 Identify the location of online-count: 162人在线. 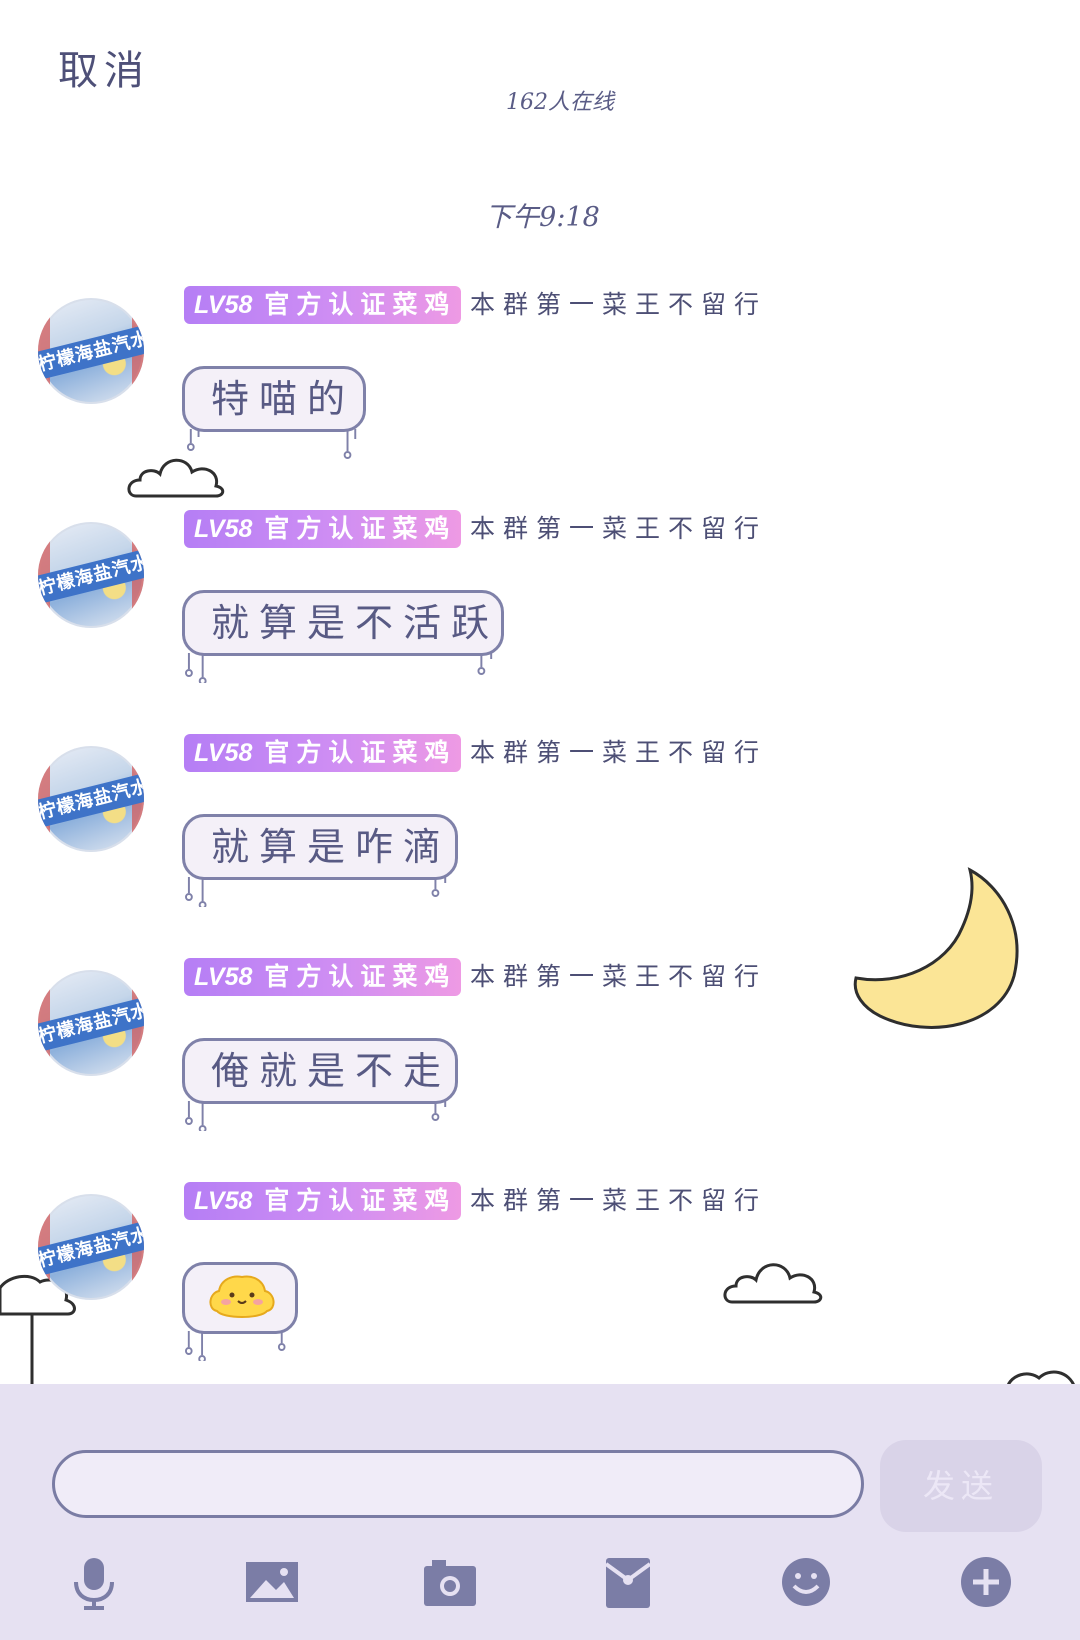
(560, 102).